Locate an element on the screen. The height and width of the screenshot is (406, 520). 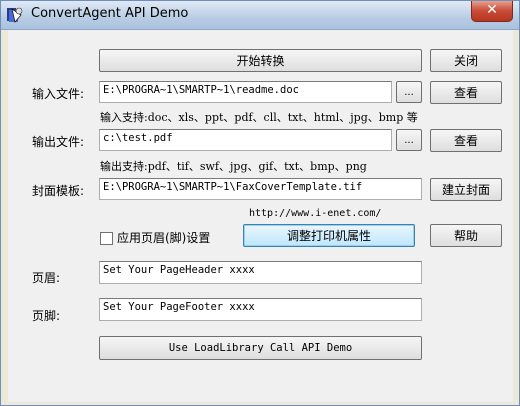
window-title: ConvertAgent API Demo is located at coordinates (110, 13).